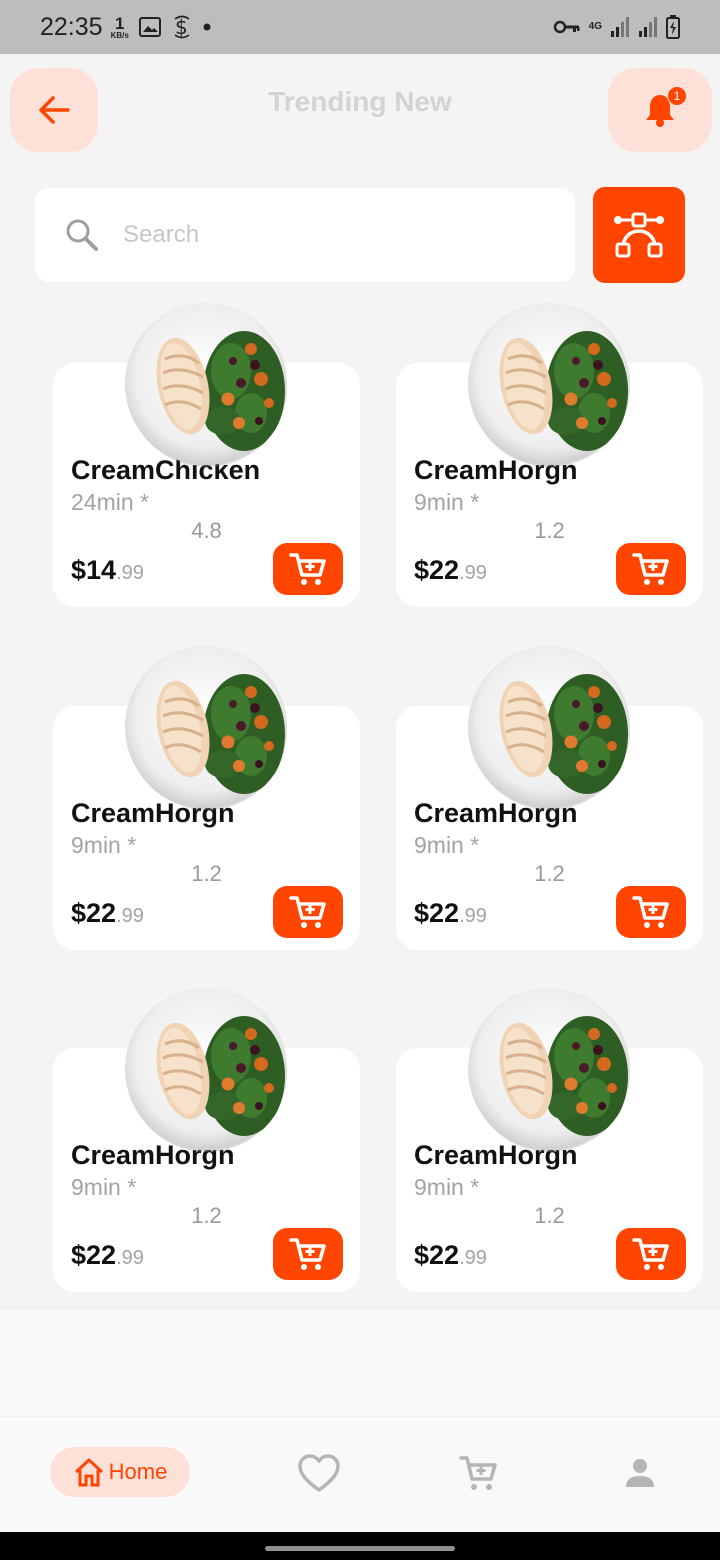  Describe the element at coordinates (360, 1548) in the screenshot. I see `gesture-handle` at that location.